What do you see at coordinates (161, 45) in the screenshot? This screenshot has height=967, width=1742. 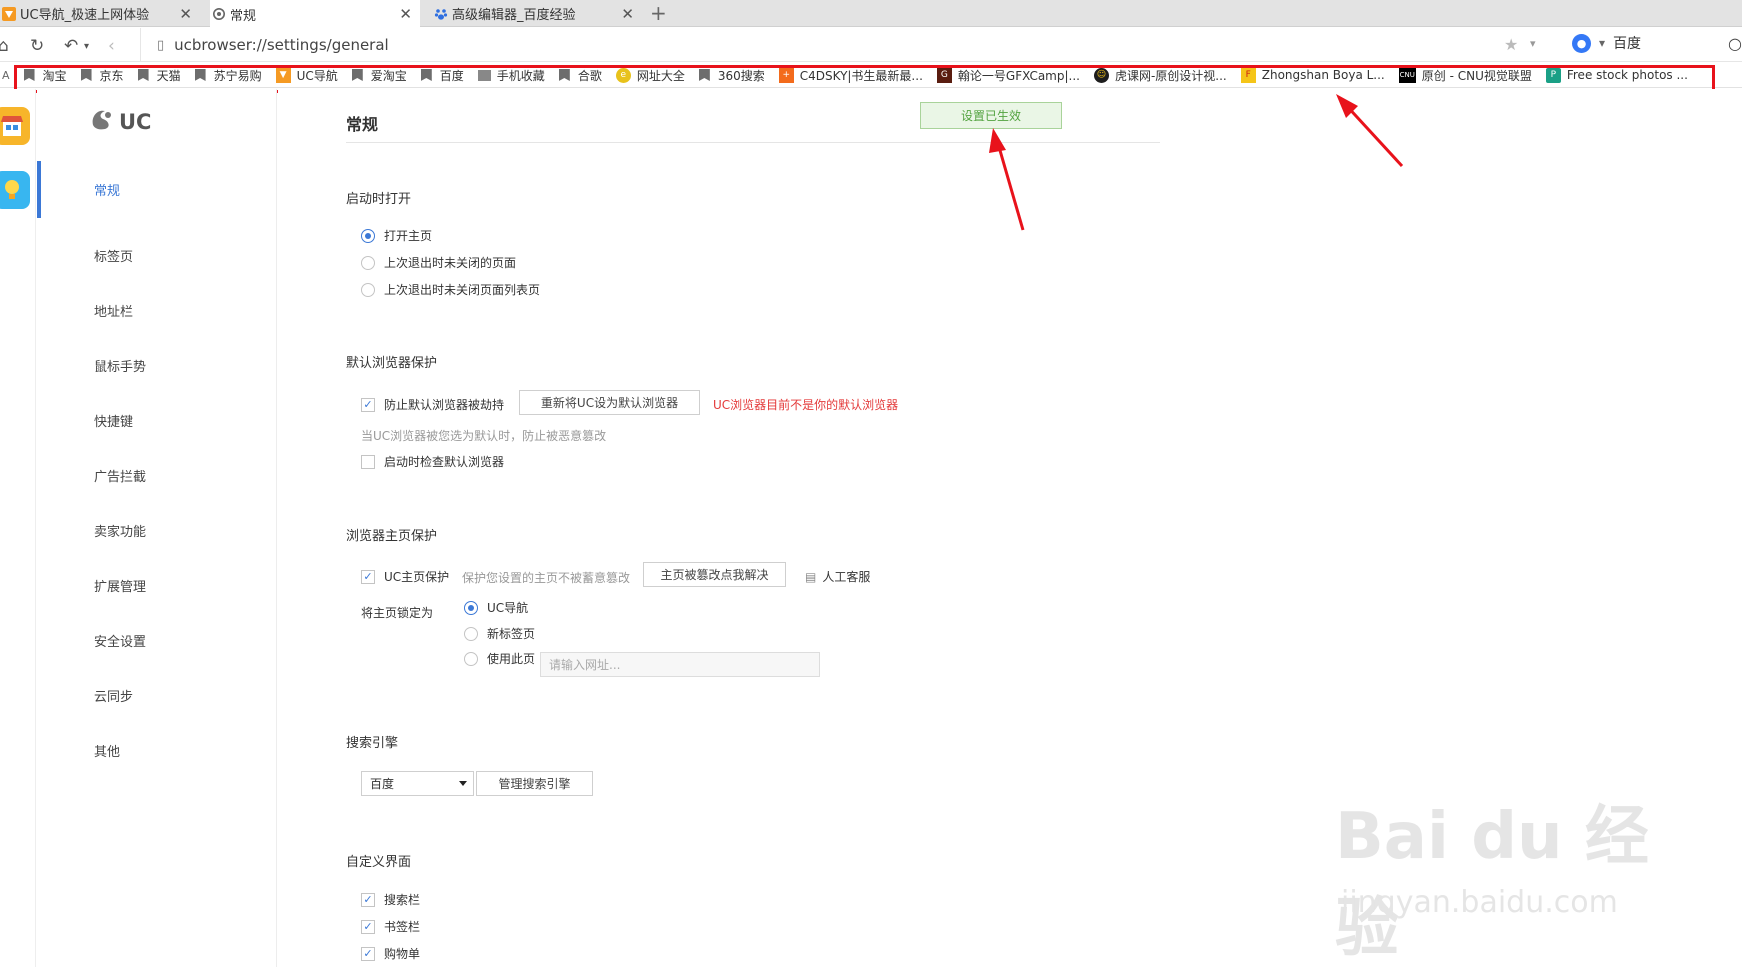 I see `page-icon: ▯` at bounding box center [161, 45].